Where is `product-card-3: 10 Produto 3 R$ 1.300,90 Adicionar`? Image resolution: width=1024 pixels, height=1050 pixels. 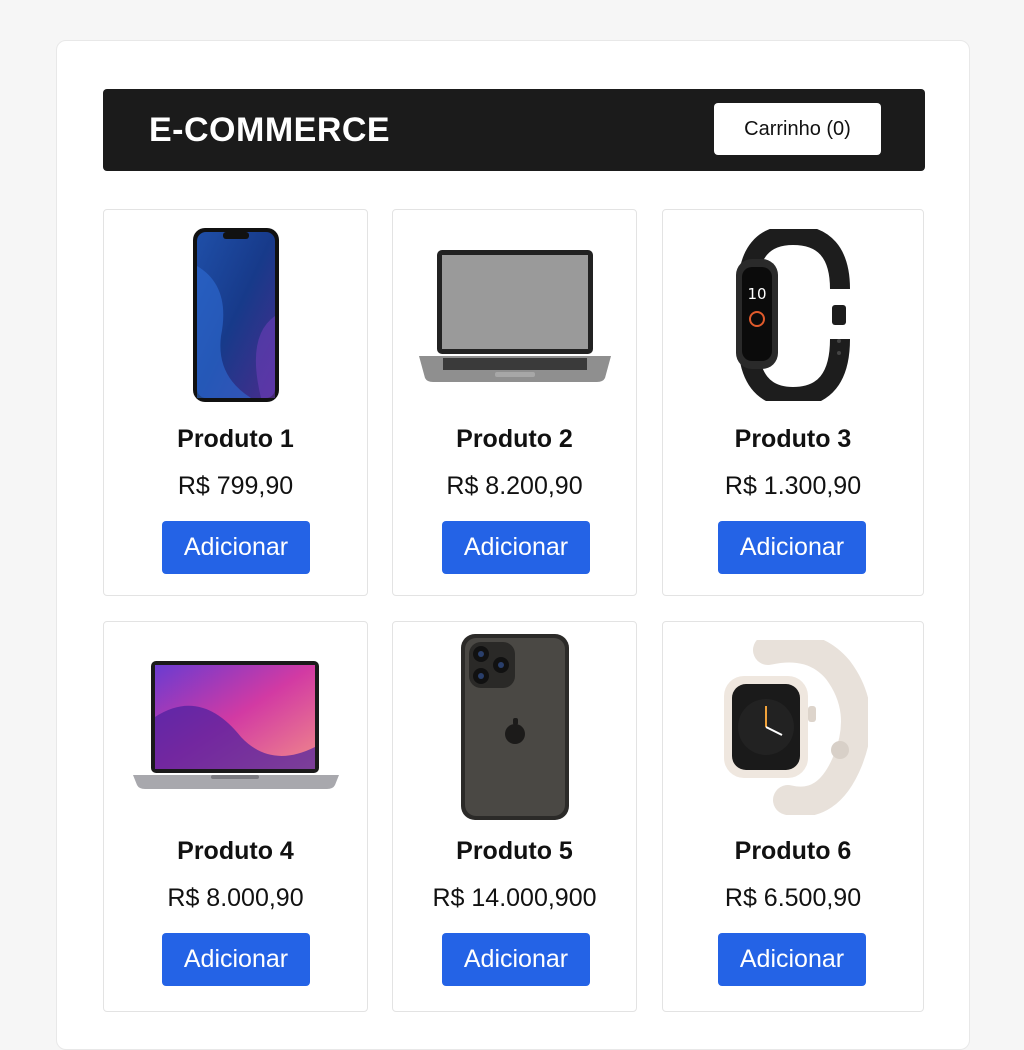 product-card-3: 10 Produto 3 R$ 1.300,90 Adicionar is located at coordinates (793, 402).